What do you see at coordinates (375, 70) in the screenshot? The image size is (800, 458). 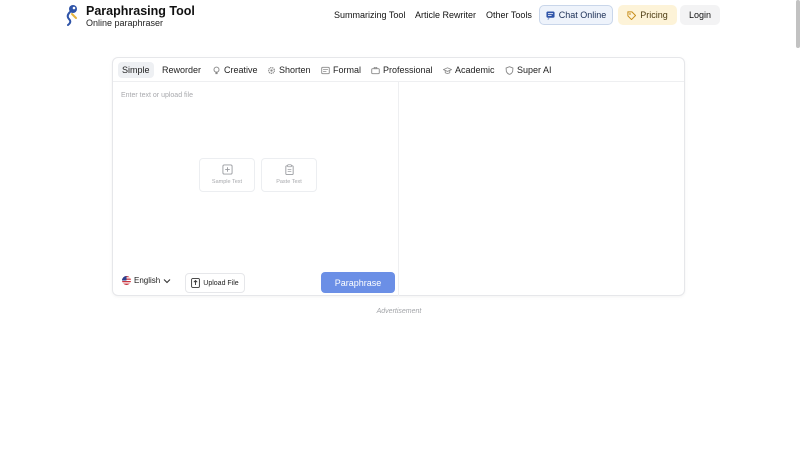 I see `briefcase-icon` at bounding box center [375, 70].